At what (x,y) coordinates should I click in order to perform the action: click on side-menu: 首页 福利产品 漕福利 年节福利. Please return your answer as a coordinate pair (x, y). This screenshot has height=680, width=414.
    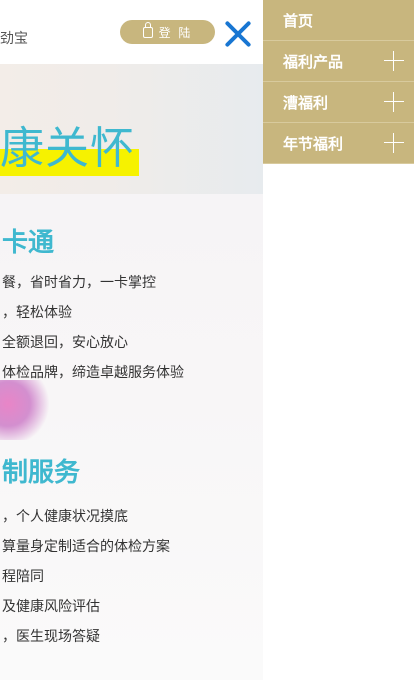
    Looking at the image, I should click on (338, 82).